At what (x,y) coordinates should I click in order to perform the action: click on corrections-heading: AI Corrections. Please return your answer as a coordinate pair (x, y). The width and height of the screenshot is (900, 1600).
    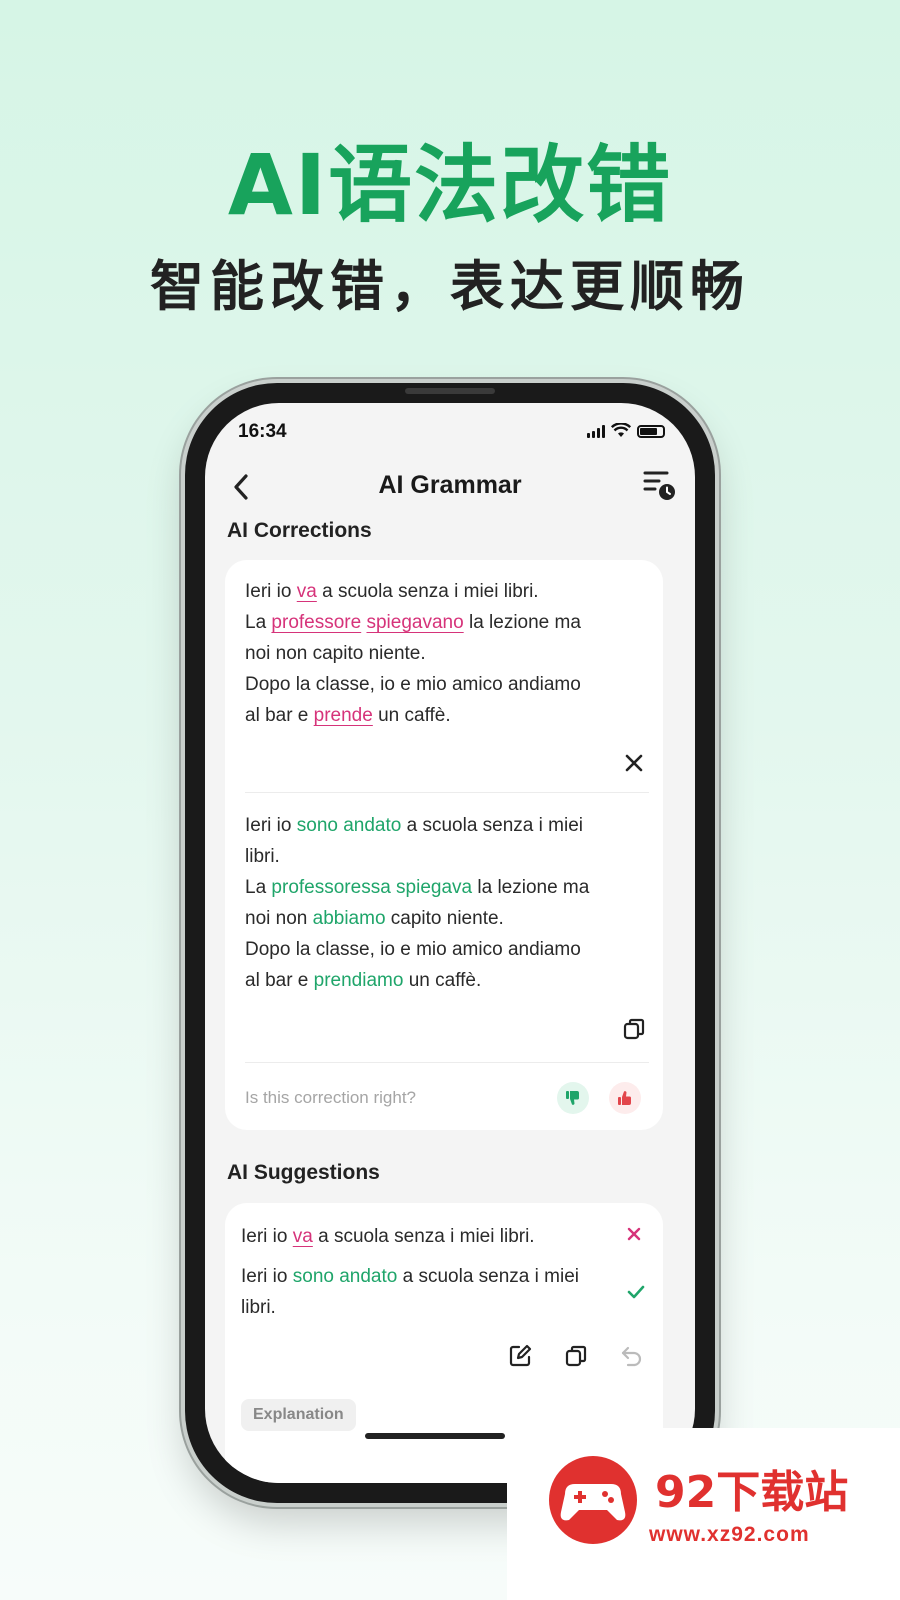
    Looking at the image, I should click on (299, 530).